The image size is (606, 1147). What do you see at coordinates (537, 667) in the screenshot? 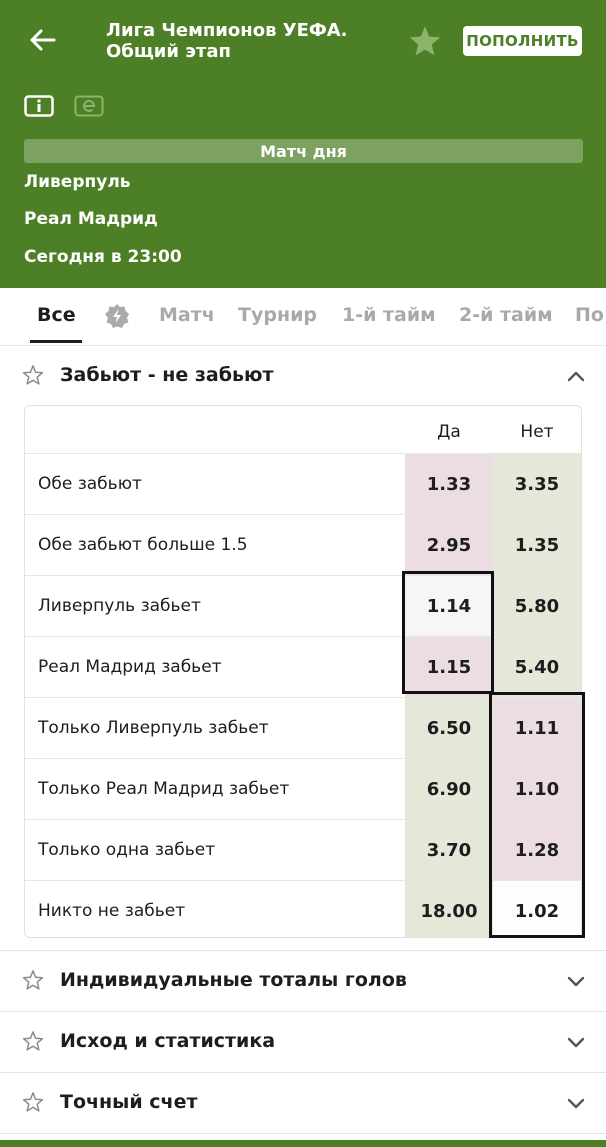
I see `odds-no-button: 5.40` at bounding box center [537, 667].